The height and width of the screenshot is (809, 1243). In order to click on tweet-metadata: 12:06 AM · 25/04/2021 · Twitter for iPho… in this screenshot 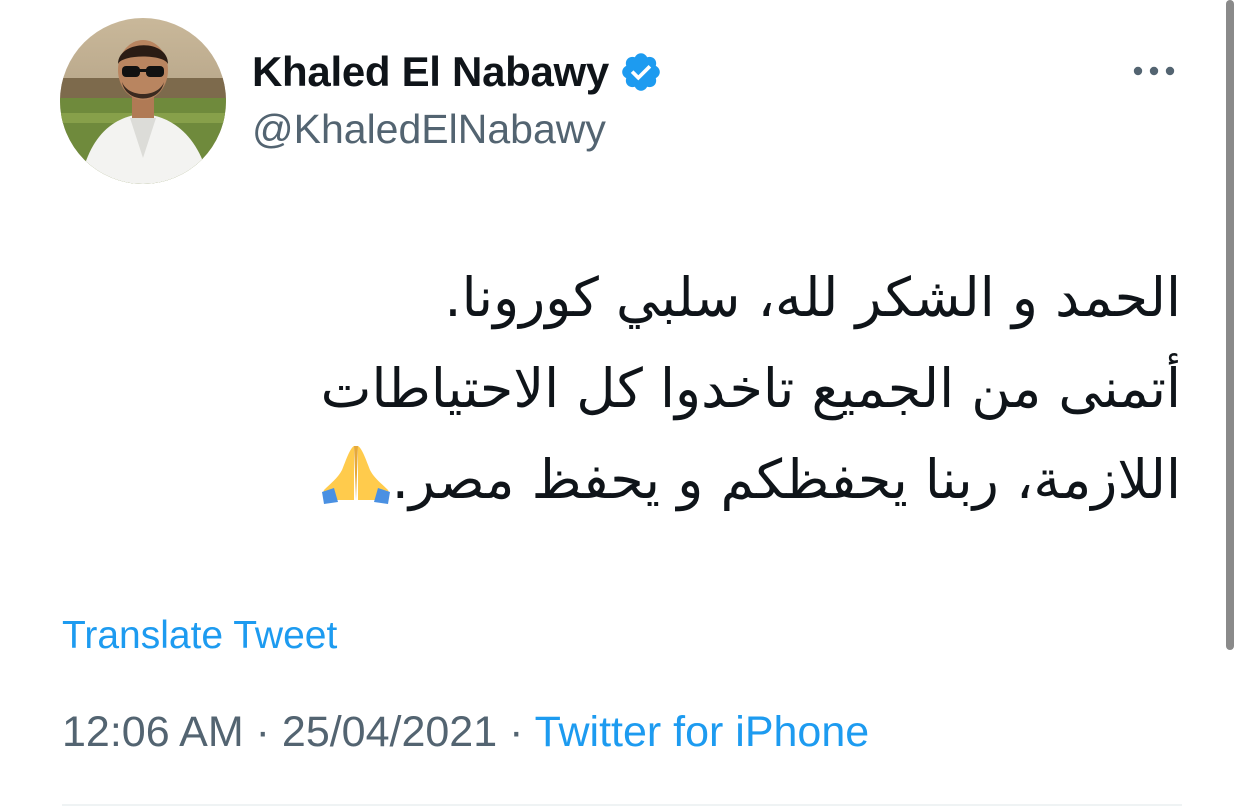, I will do `click(465, 732)`.